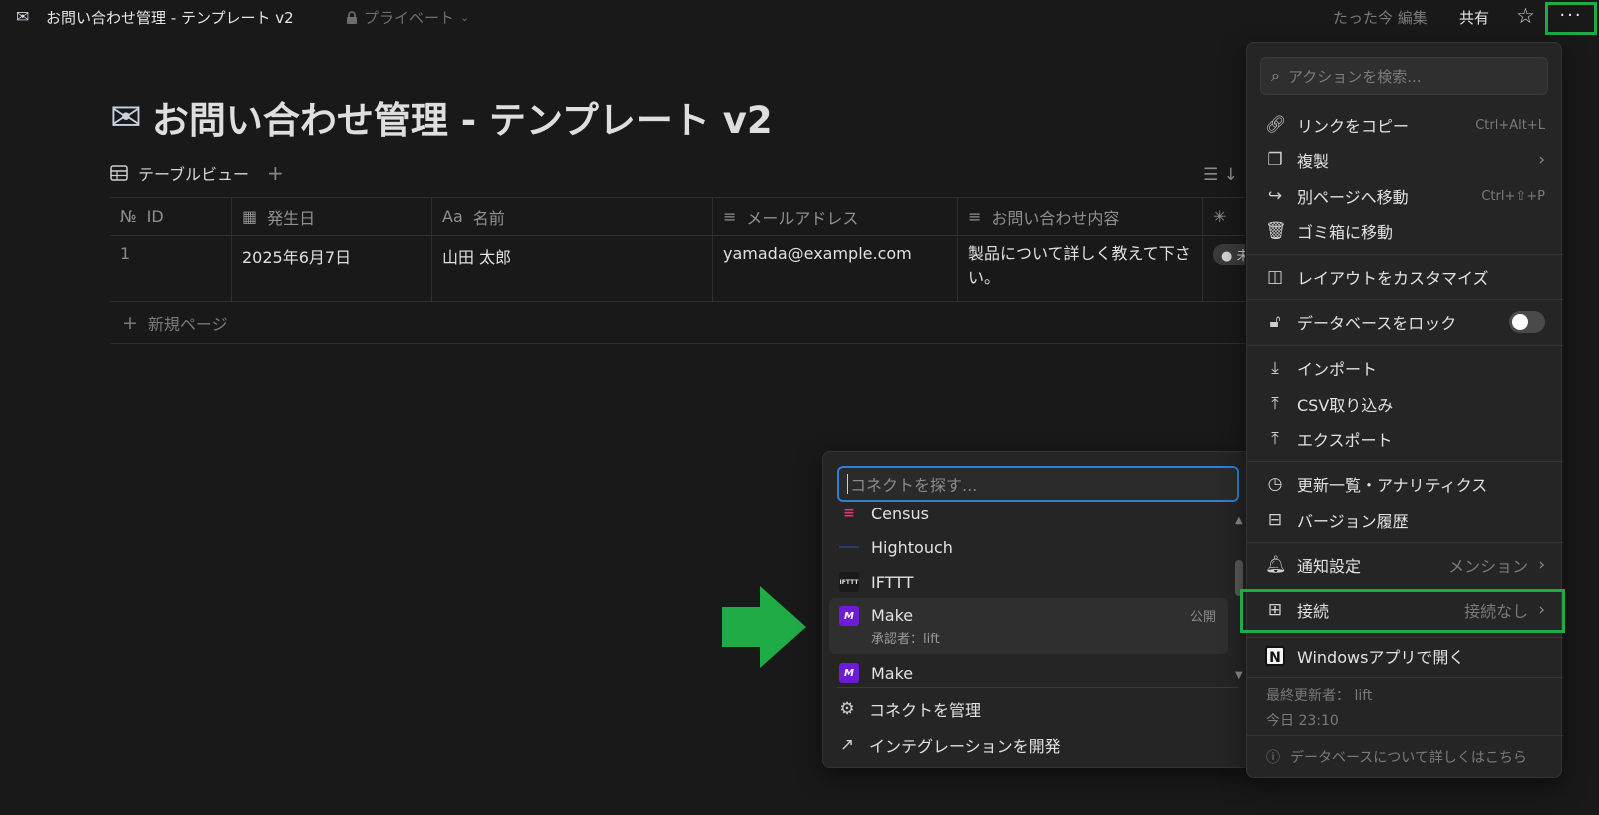  What do you see at coordinates (1080, 268) in the screenshot?
I see `cell-message: 製品について詳しく教えて下さい。` at bounding box center [1080, 268].